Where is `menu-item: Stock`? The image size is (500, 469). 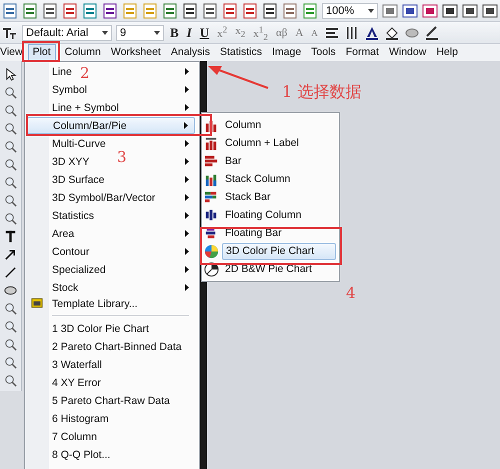 menu-item: Stock is located at coordinates (65, 288).